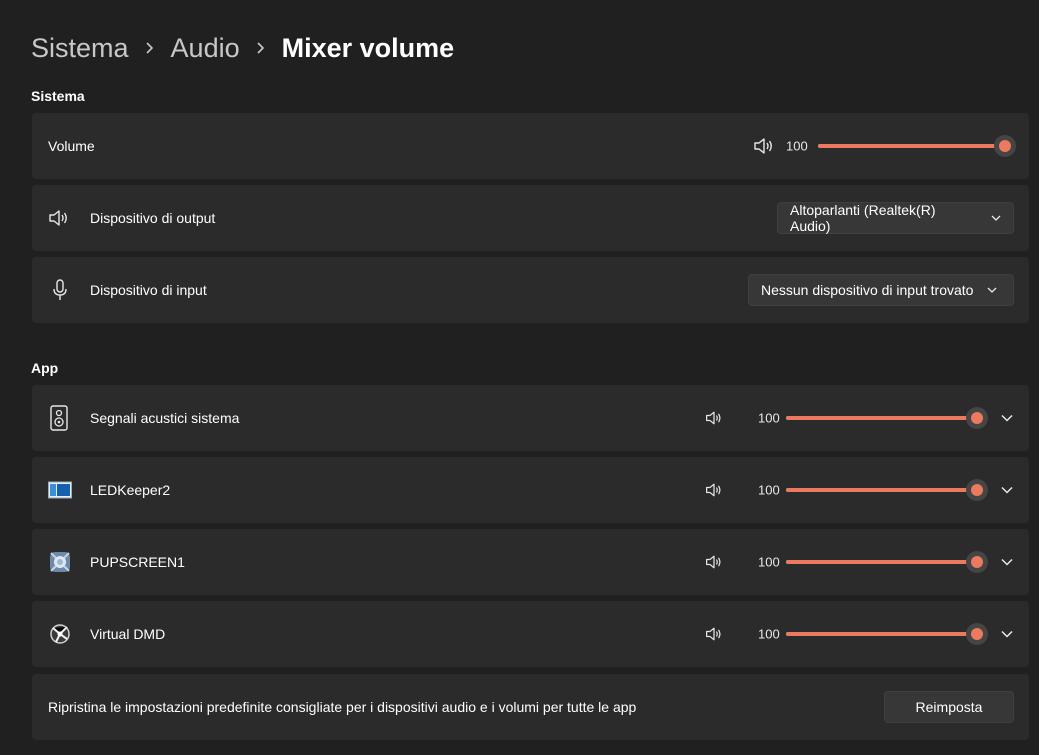 The width and height of the screenshot is (1039, 755). What do you see at coordinates (60, 490) in the screenshot?
I see `ledkeeper-app-icon` at bounding box center [60, 490].